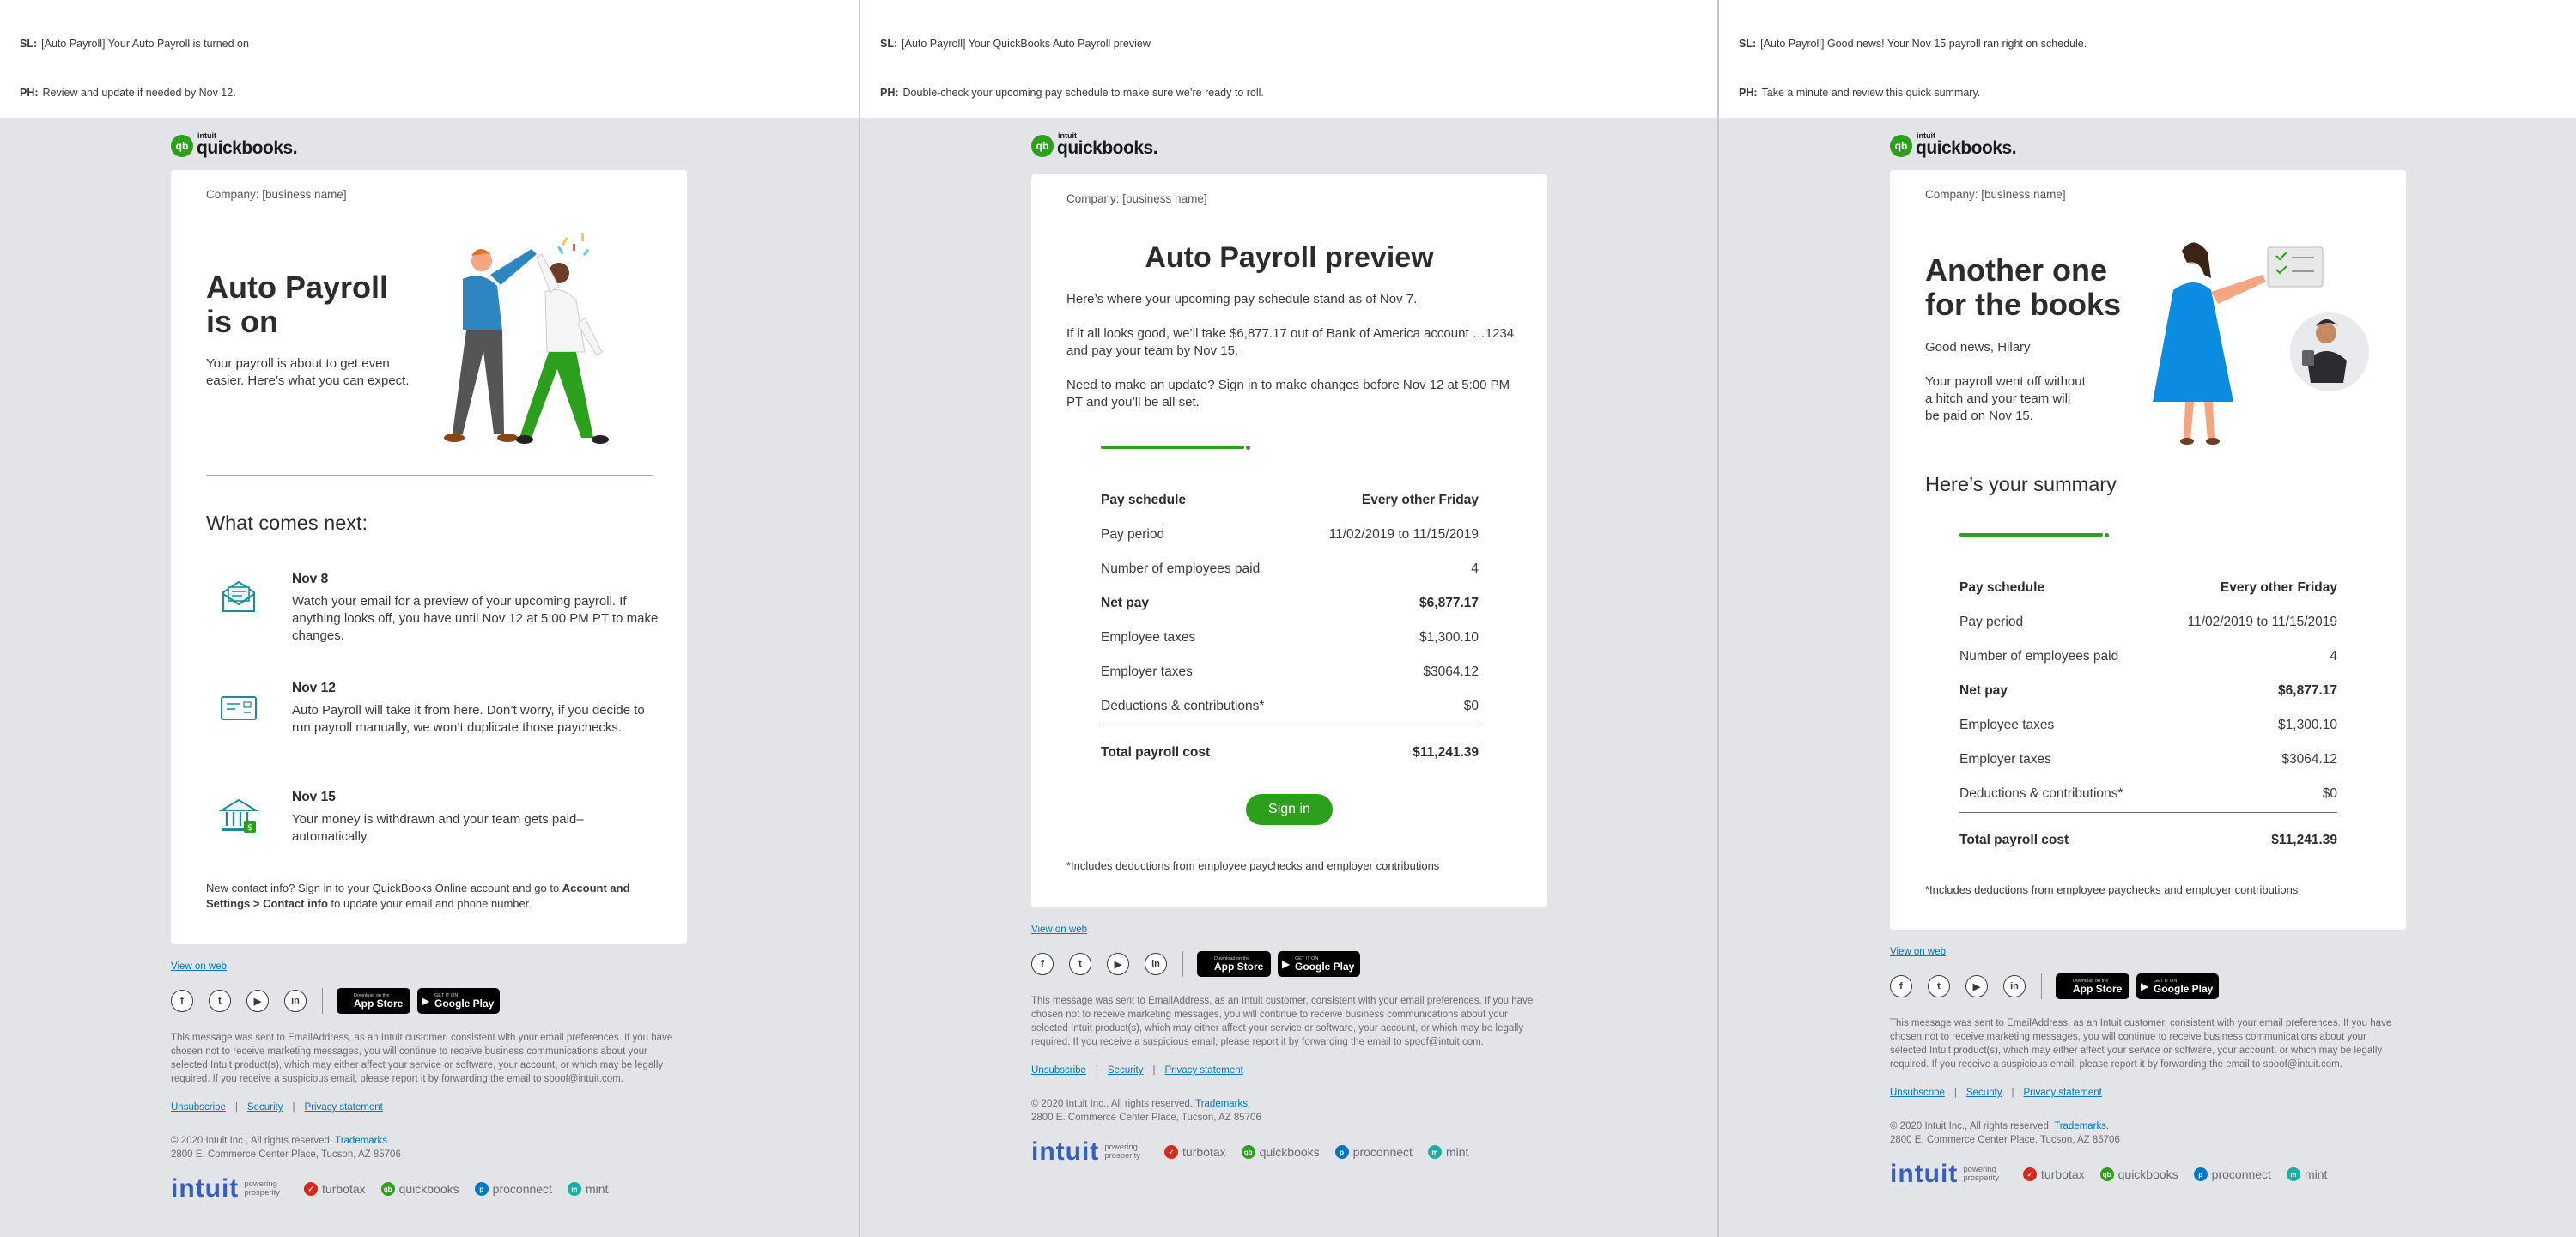 This screenshot has height=1237, width=2576. I want to click on mint-icon: m, so click(574, 1189).